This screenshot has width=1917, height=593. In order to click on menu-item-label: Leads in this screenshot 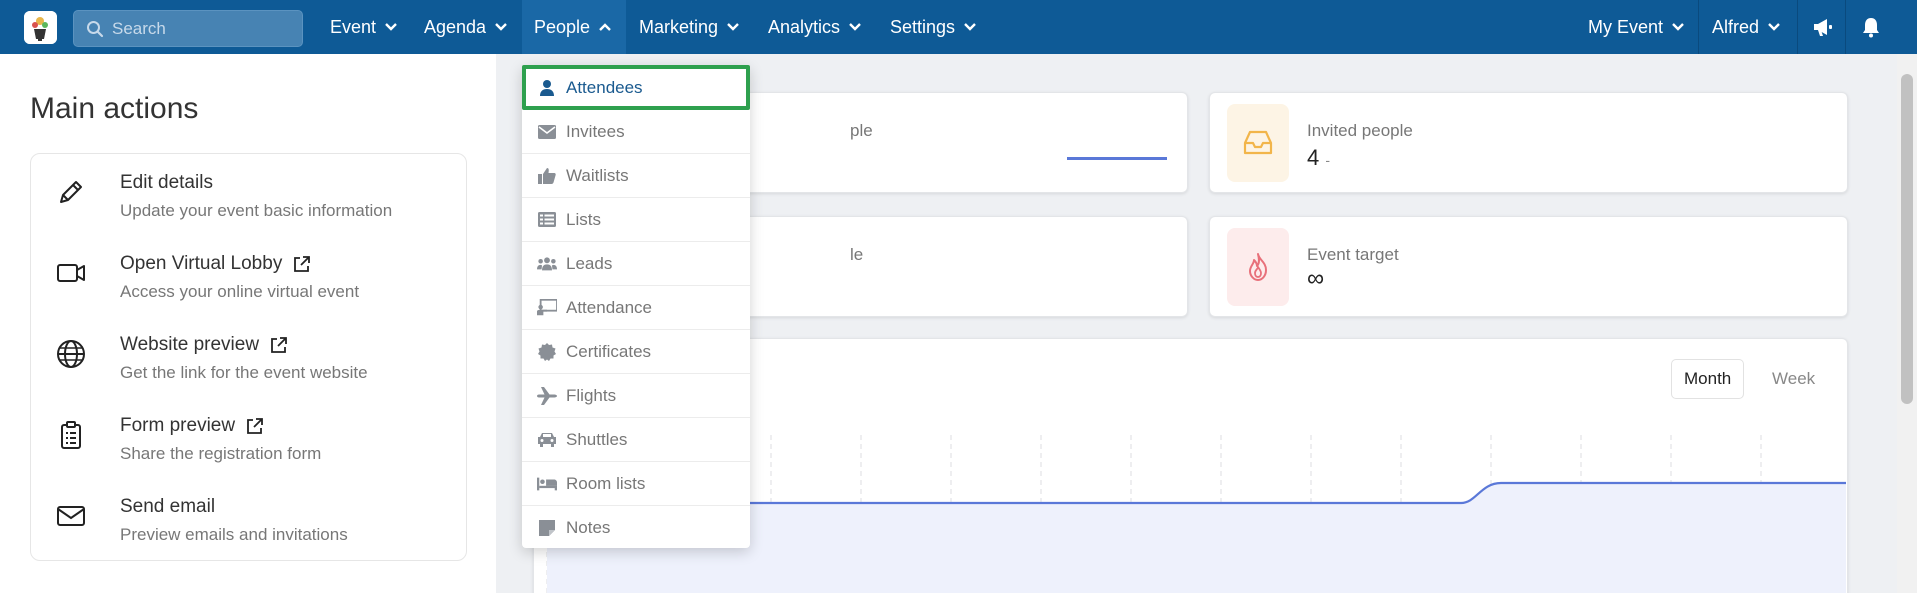, I will do `click(589, 263)`.